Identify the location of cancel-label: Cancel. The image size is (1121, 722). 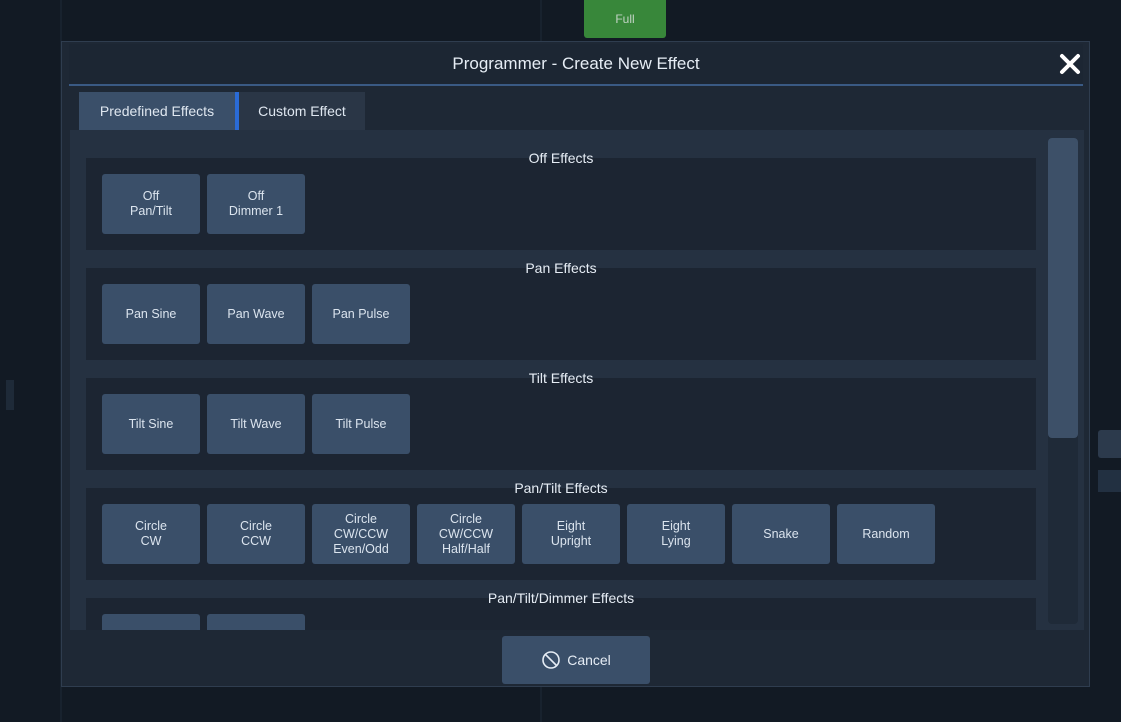
(589, 660).